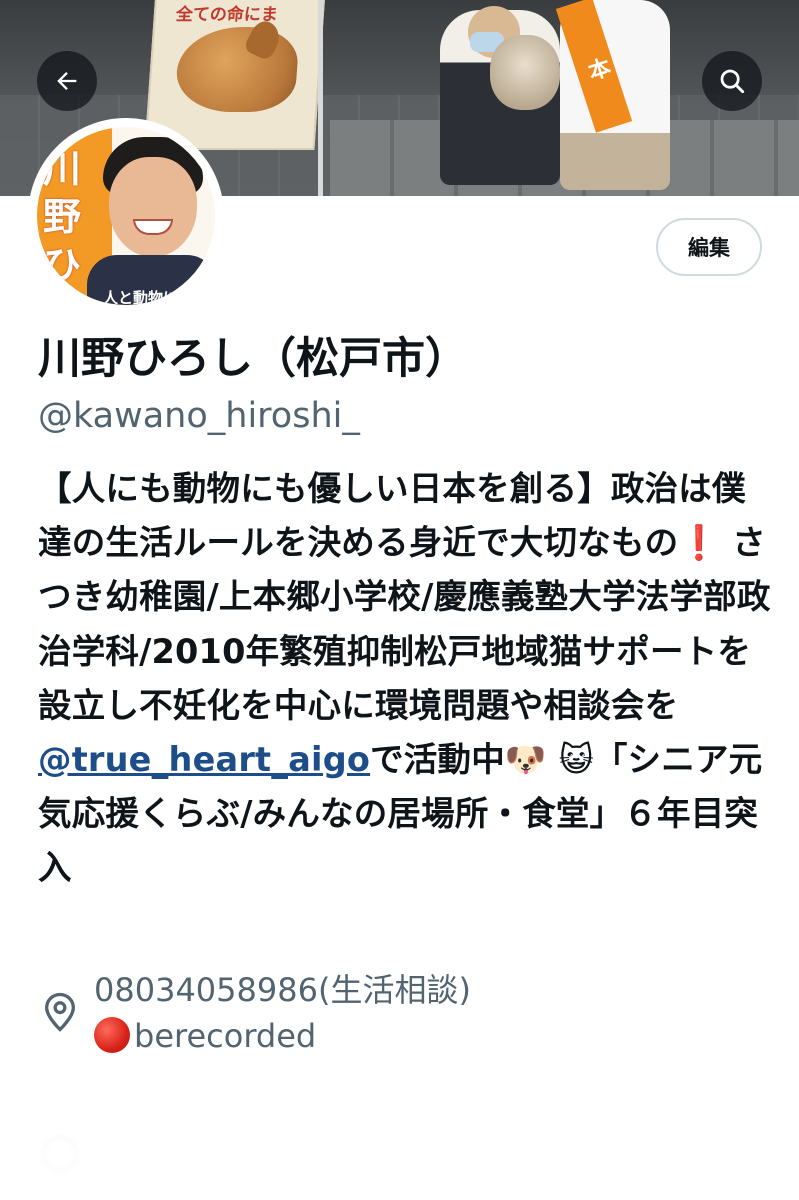 The height and width of the screenshot is (1200, 799). Describe the element at coordinates (141, 297) in the screenshot. I see `avatar-caption: 人と動物に` at that location.